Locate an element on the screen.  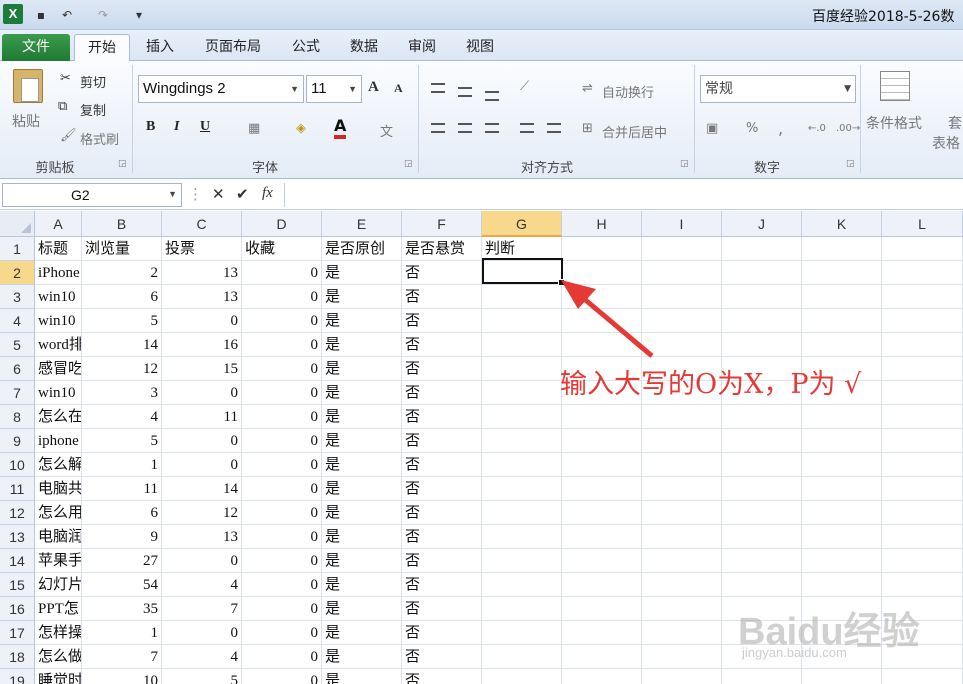
cell-l4 is located at coordinates (922, 321).